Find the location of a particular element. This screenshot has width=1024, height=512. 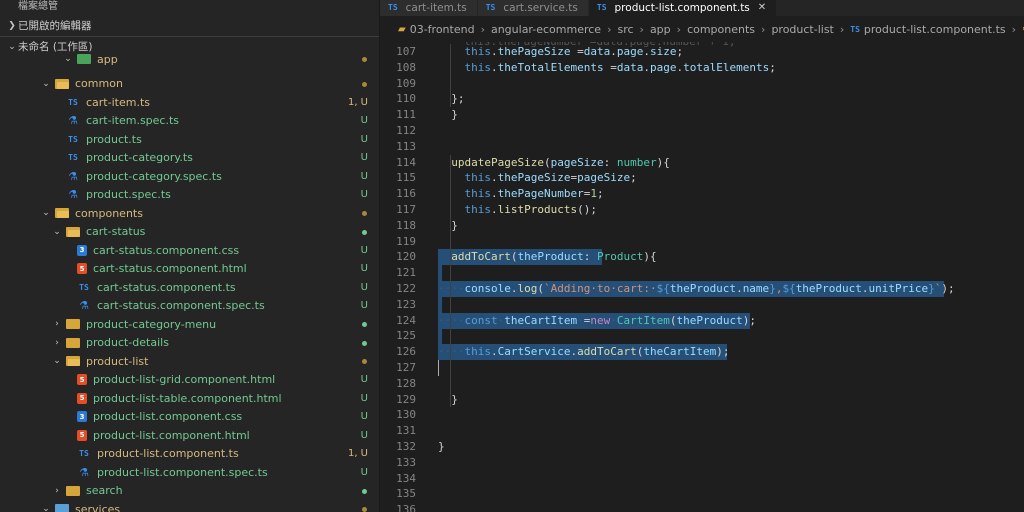

close-icon: ✕ is located at coordinates (762, 8).